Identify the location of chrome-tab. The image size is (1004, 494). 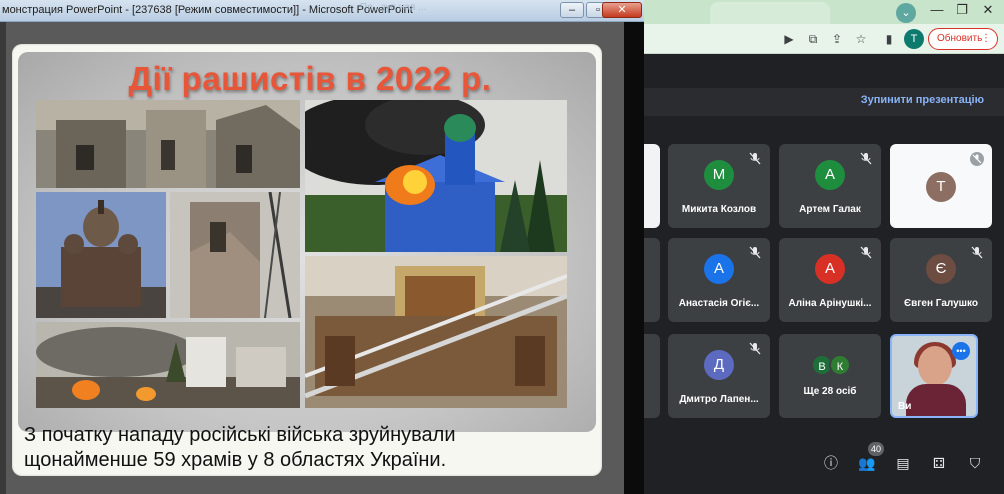
(770, 13).